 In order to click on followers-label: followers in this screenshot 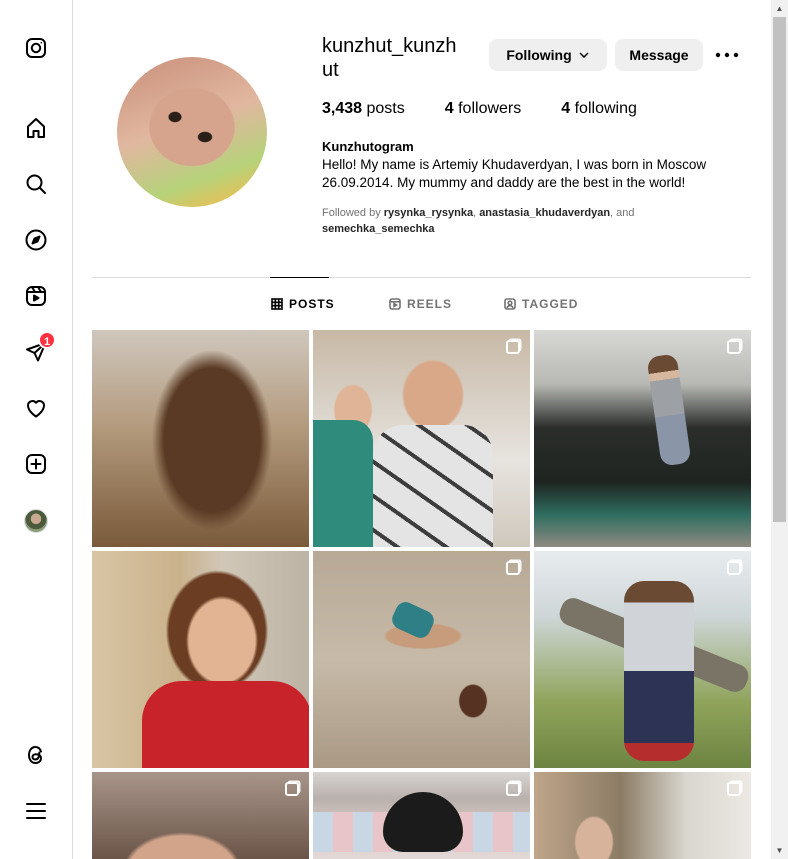, I will do `click(490, 108)`.